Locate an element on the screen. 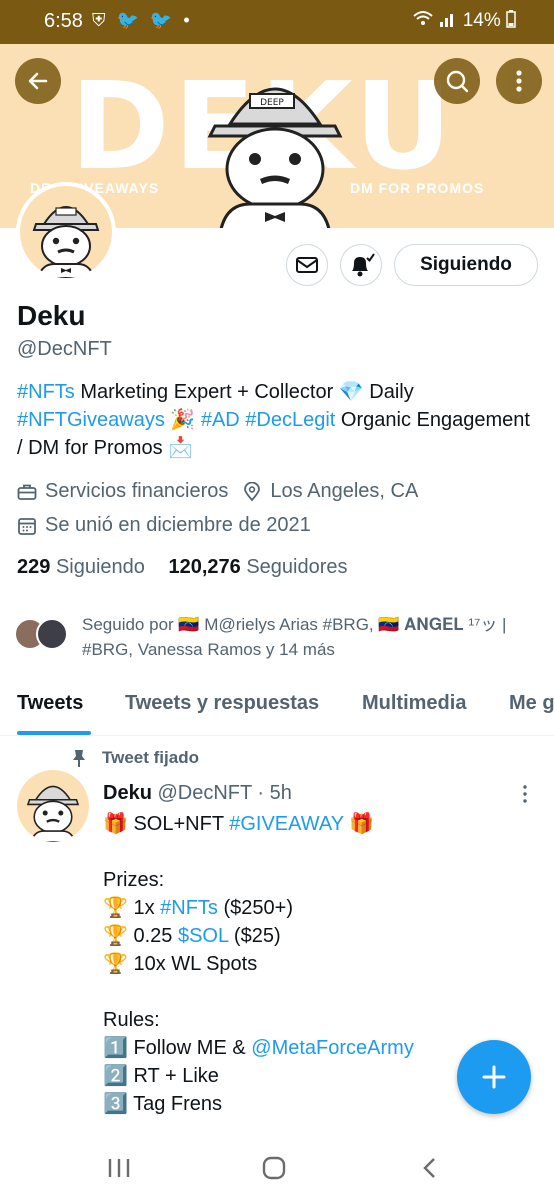 The height and width of the screenshot is (1200, 554). location-pin-icon is located at coordinates (252, 491).